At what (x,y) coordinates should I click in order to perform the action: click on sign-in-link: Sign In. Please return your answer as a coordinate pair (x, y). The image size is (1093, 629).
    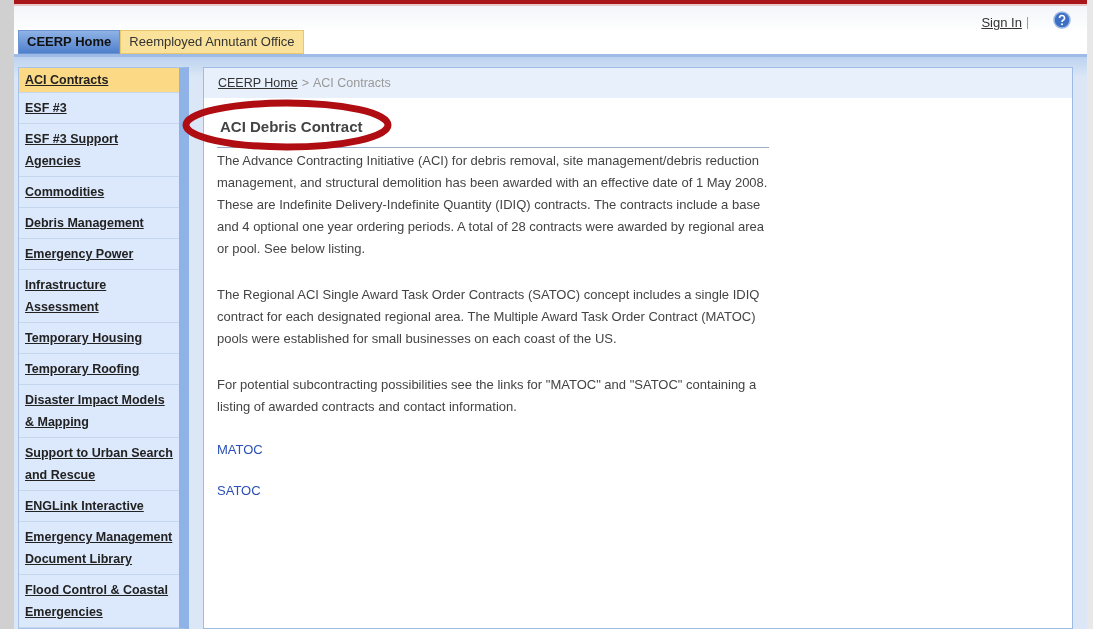
    Looking at the image, I should click on (1001, 22).